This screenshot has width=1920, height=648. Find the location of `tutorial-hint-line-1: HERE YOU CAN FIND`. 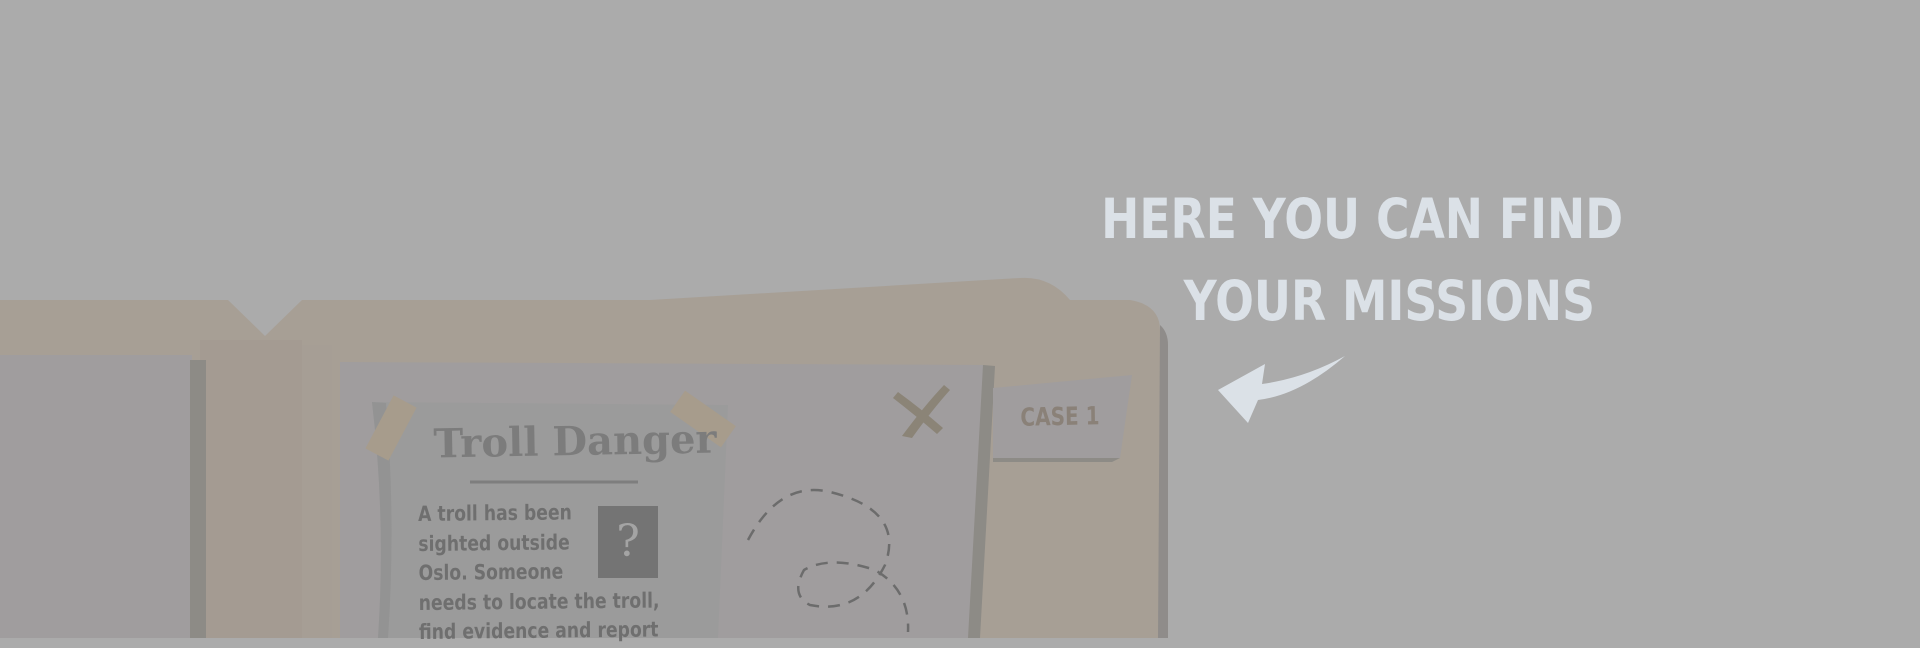

tutorial-hint-line-1: HERE YOU CAN FIND is located at coordinates (1362, 219).